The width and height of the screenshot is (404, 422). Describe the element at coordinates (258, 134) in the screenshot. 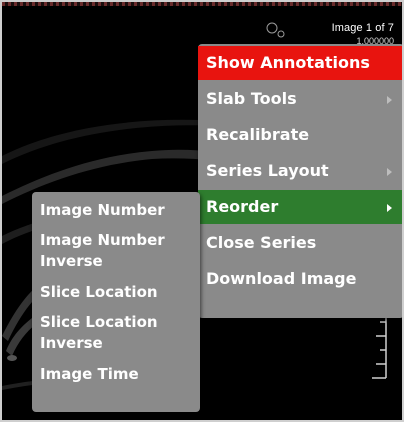

I see `menu-item-label: Recalibrate` at that location.